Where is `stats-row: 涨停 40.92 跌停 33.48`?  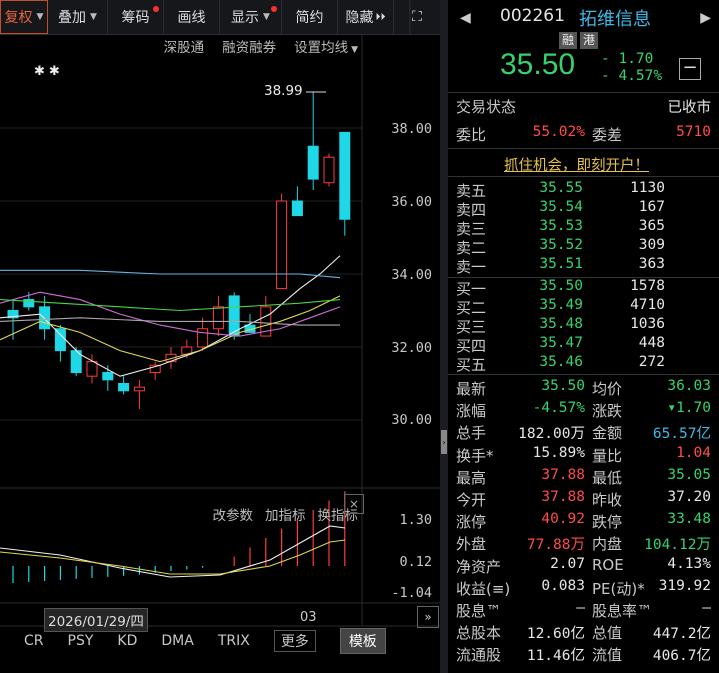
stats-row: 涨停 40.92 跌停 33.48 is located at coordinates (583, 522).